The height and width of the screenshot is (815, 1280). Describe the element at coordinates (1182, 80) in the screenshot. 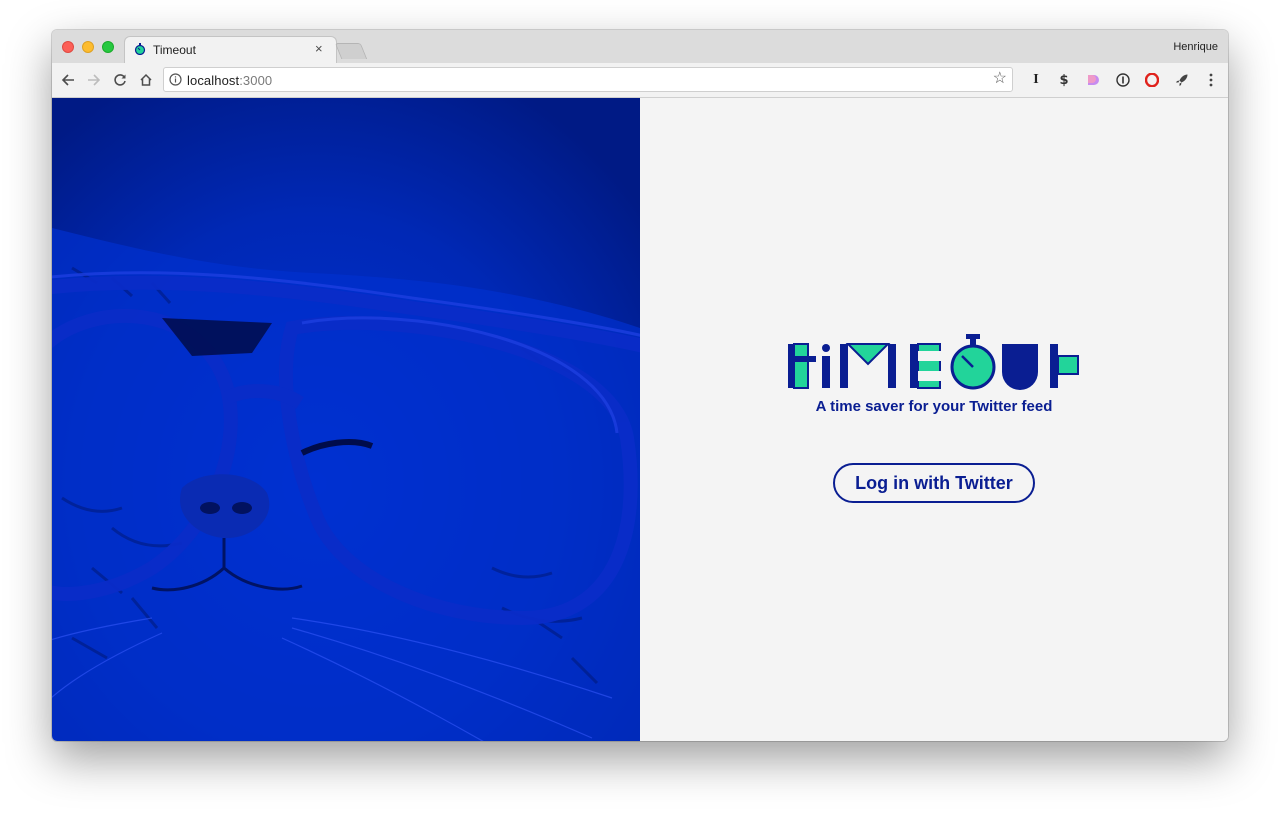

I see `rocket-icon` at that location.